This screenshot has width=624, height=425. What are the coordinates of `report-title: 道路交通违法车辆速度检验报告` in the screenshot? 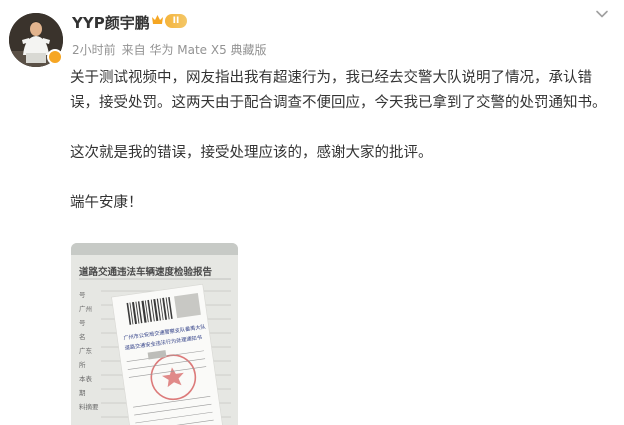 It's located at (146, 272).